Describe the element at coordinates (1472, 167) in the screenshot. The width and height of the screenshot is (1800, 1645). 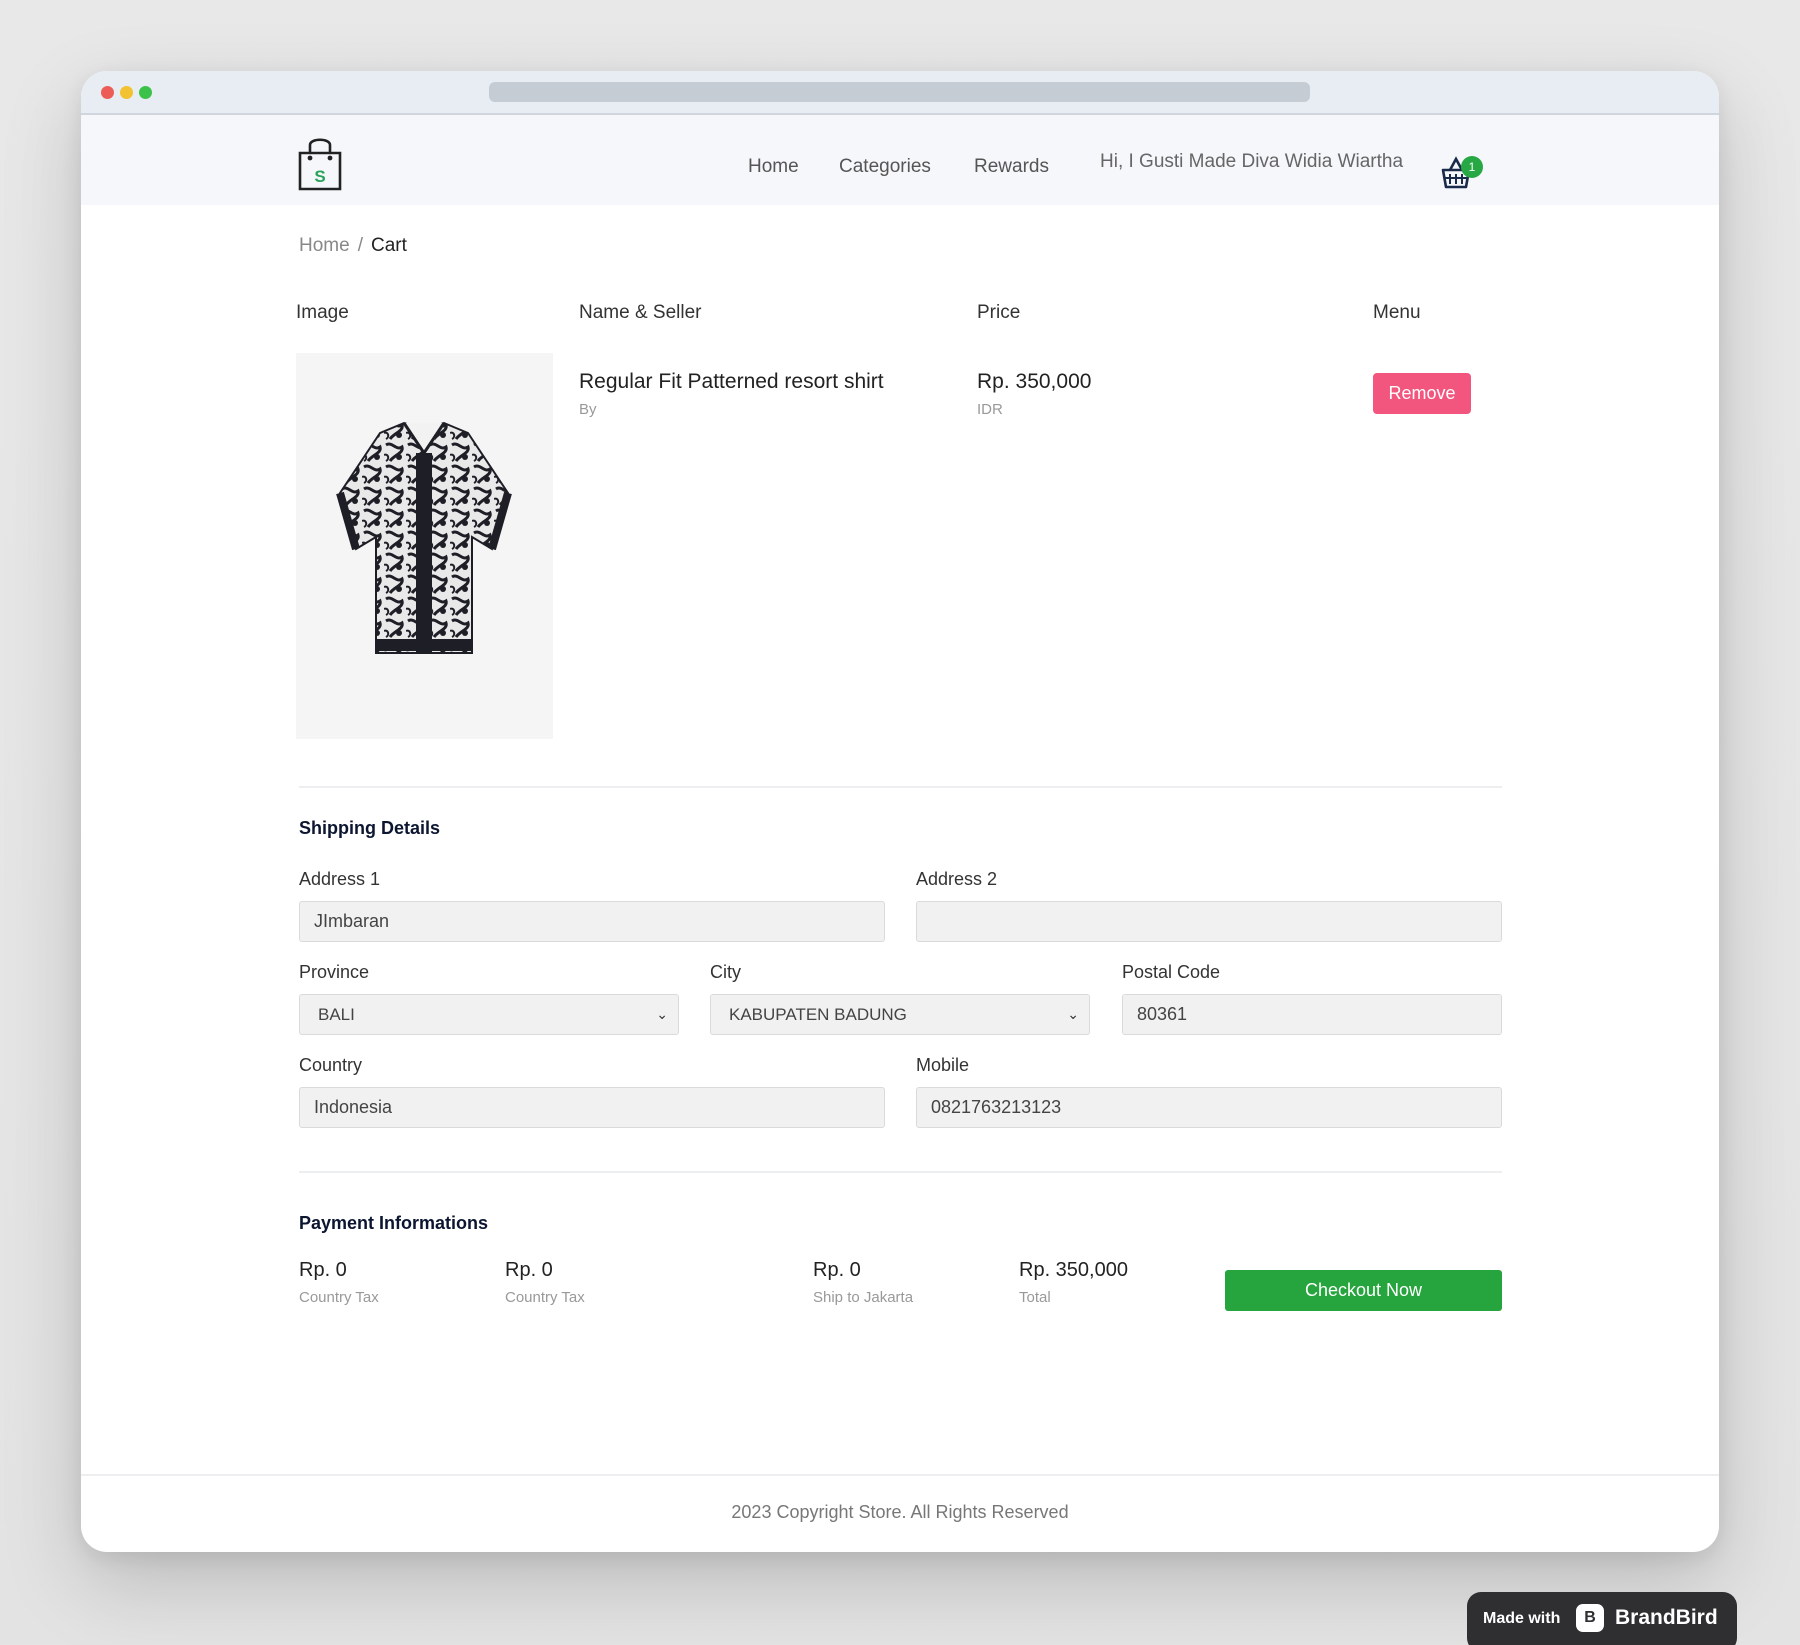
I see `cart-count-badge: 1` at that location.